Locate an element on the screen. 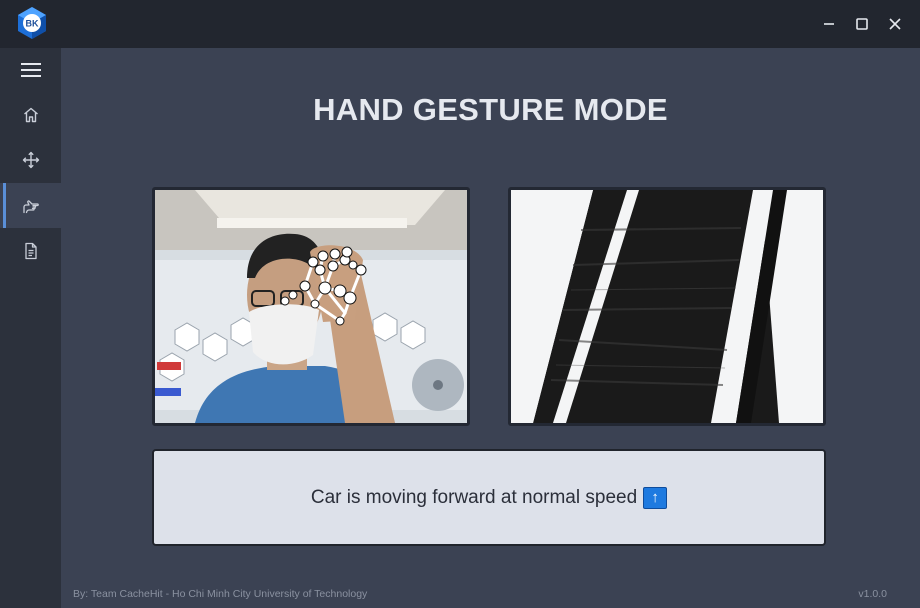 The height and width of the screenshot is (608, 920). up-arrow-icon: ↑ is located at coordinates (655, 497).